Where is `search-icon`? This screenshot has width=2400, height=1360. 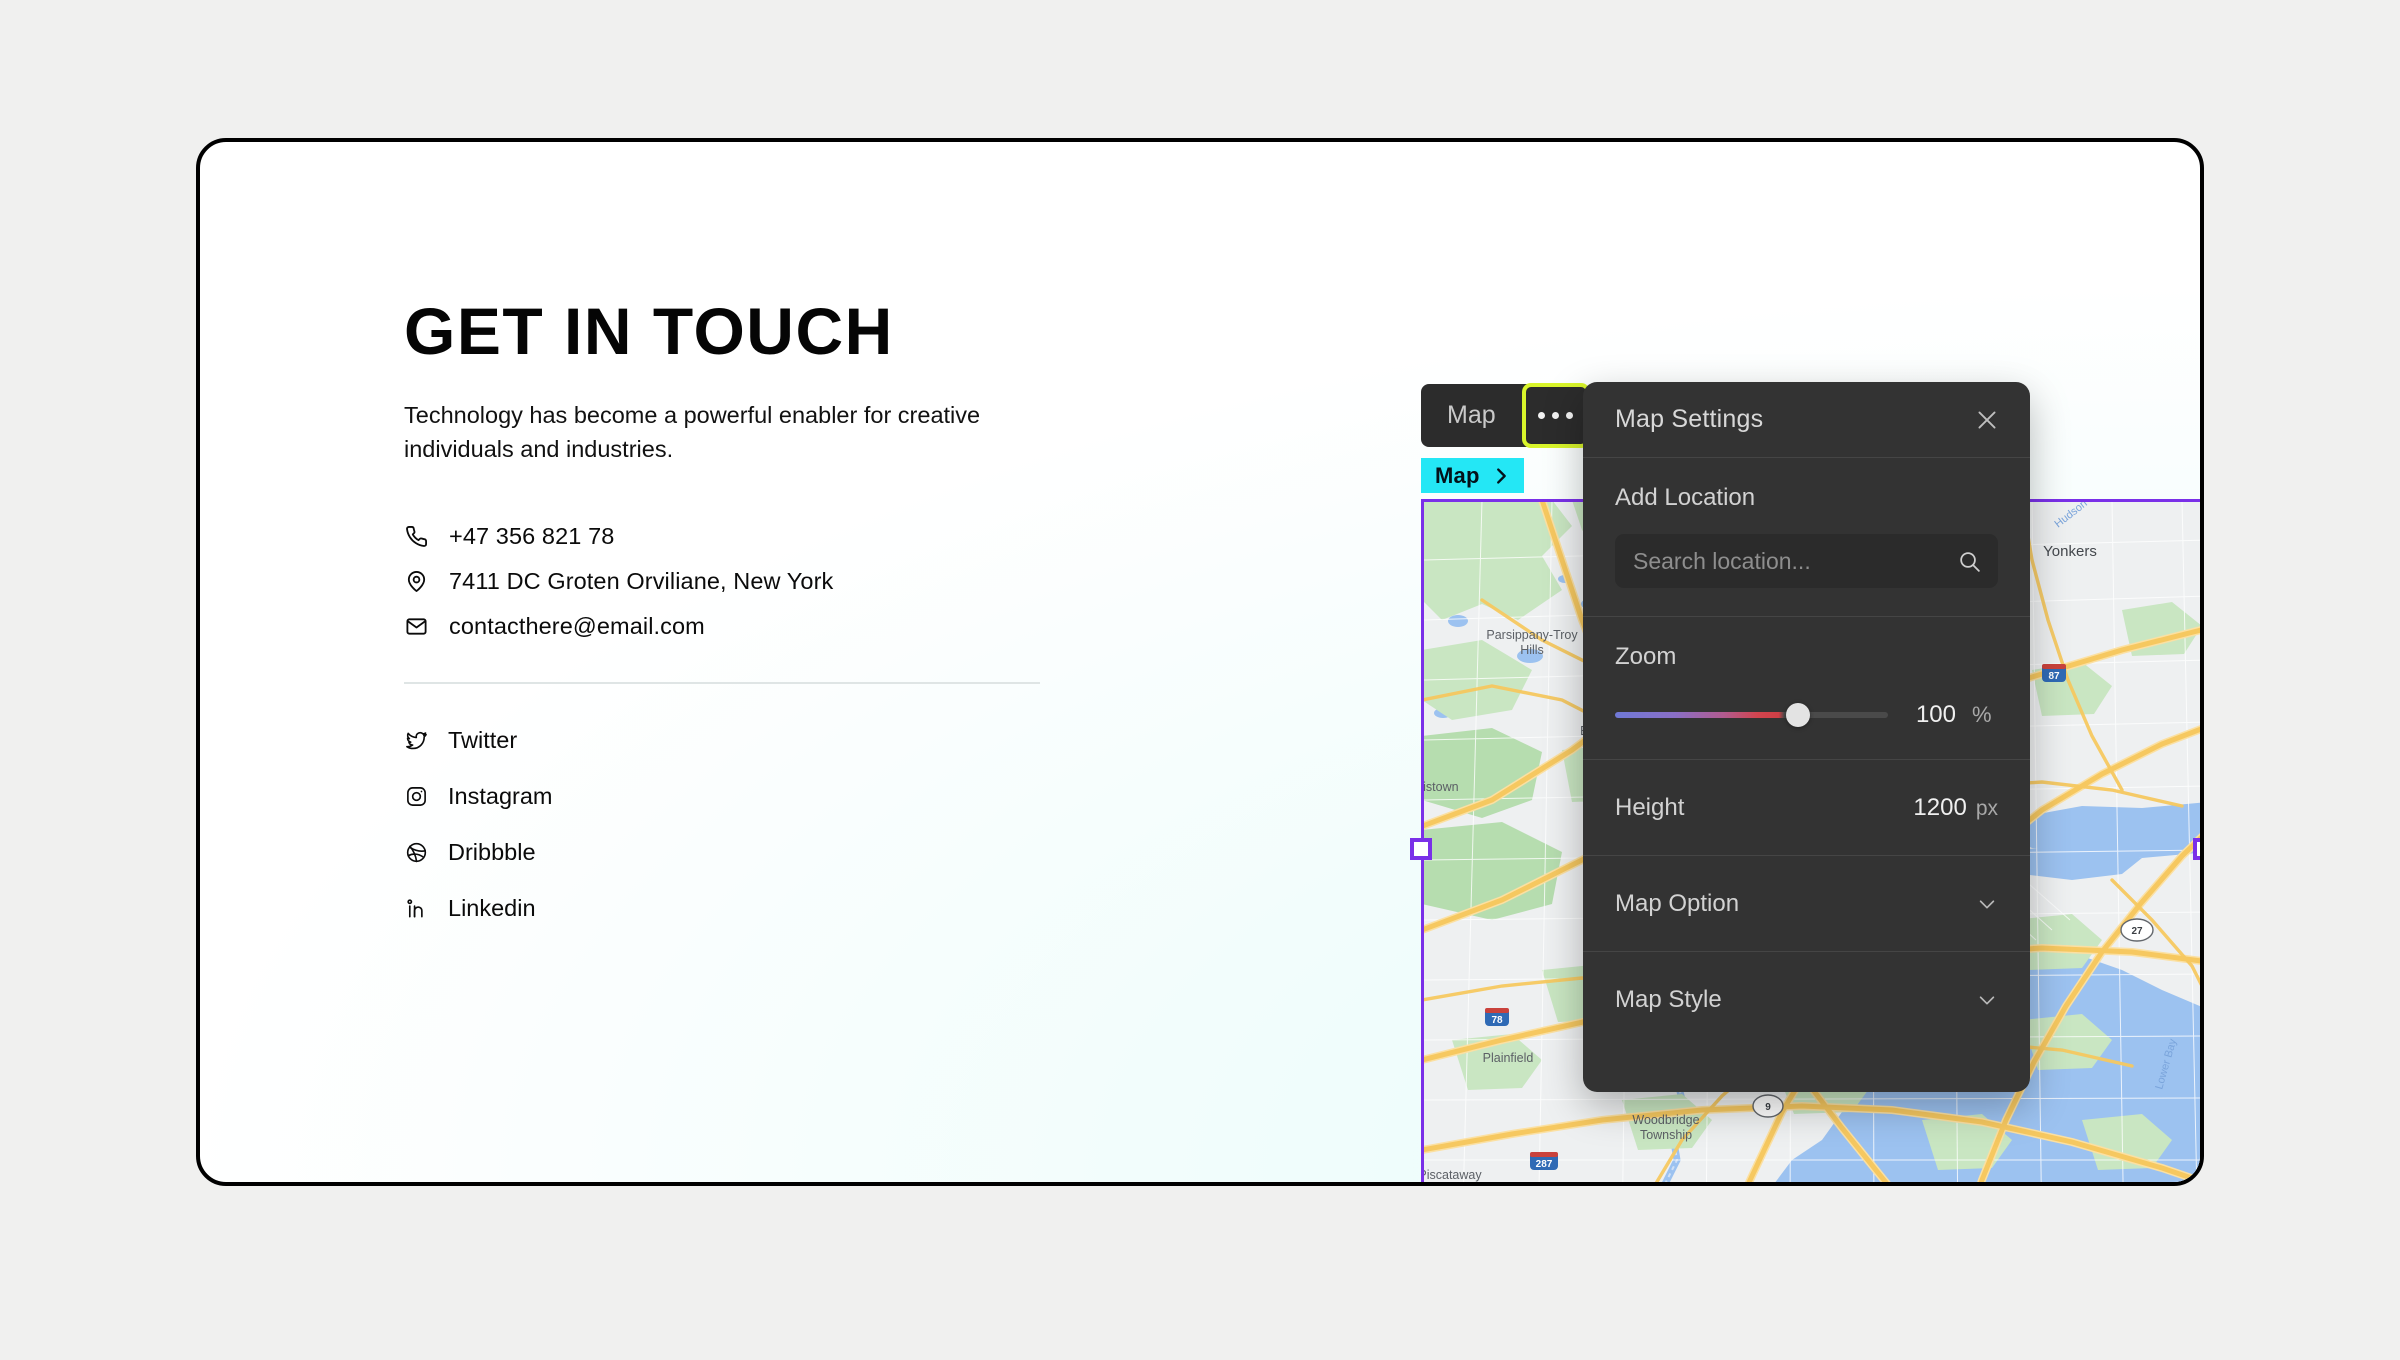 search-icon is located at coordinates (1969, 561).